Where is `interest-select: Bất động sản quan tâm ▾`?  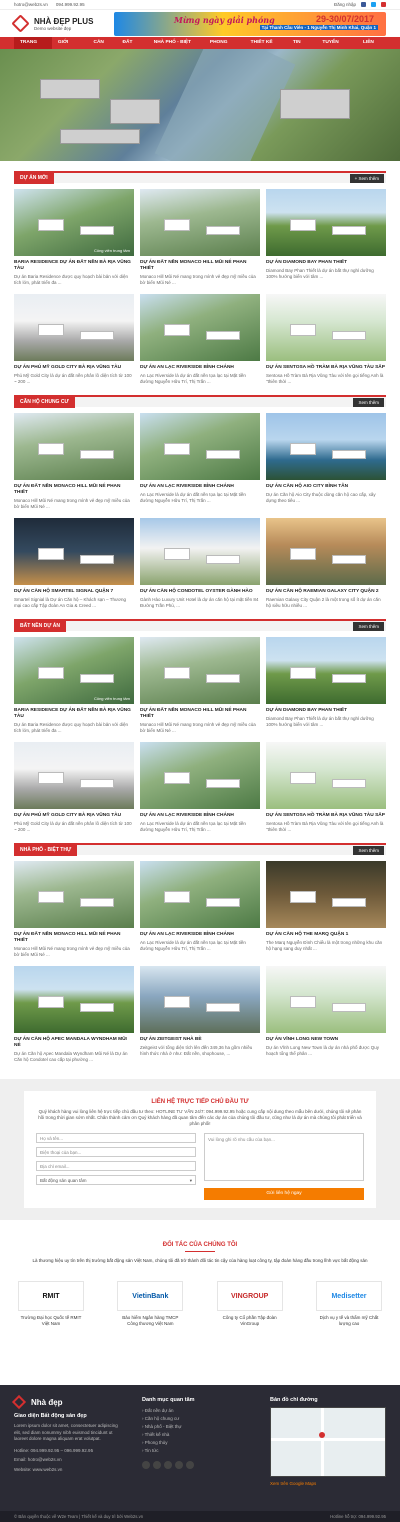
interest-select: Bất động sản quan tâm ▾ is located at coordinates (116, 1180).